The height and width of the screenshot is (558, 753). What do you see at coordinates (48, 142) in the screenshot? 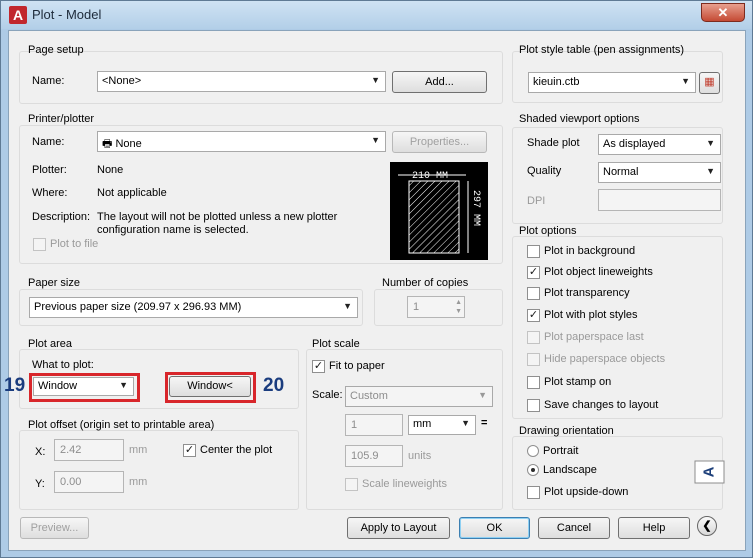
I see `printer-name-label: Name:` at bounding box center [48, 142].